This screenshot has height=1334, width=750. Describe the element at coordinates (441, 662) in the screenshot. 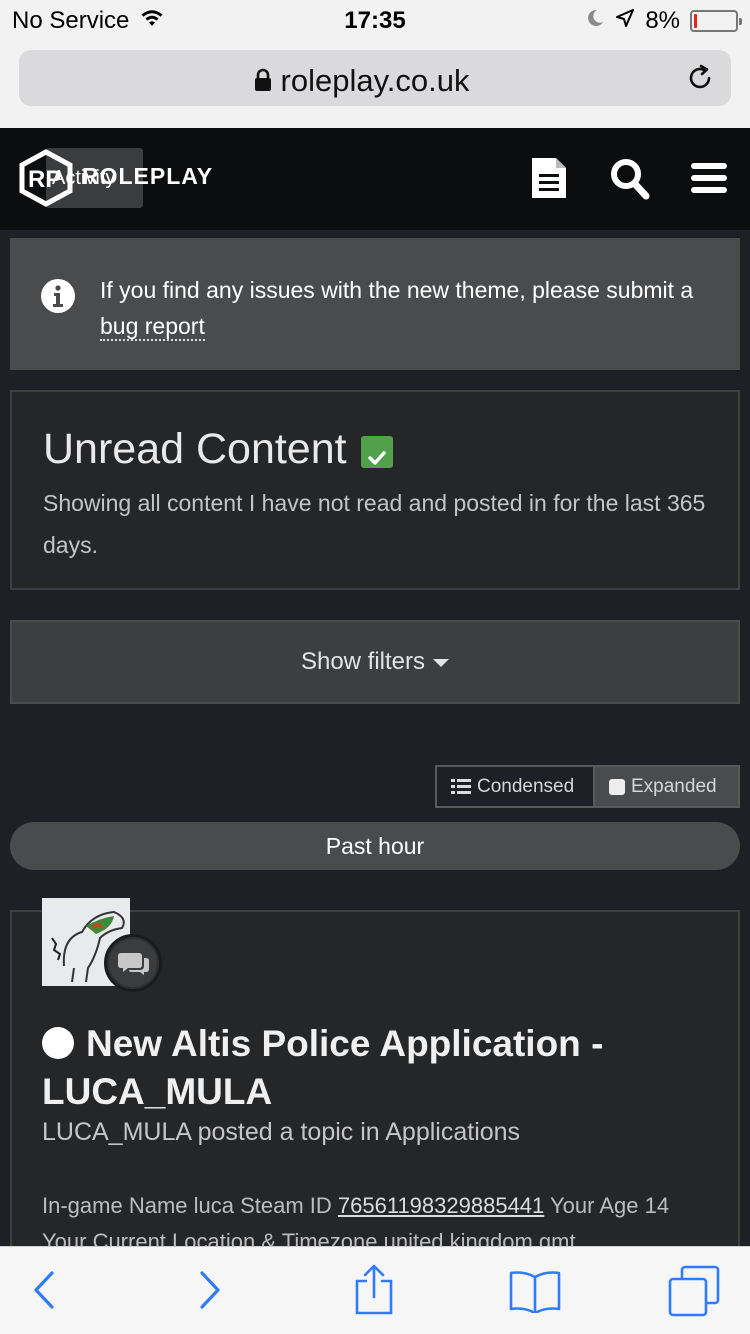

I see `caret-down-icon` at that location.